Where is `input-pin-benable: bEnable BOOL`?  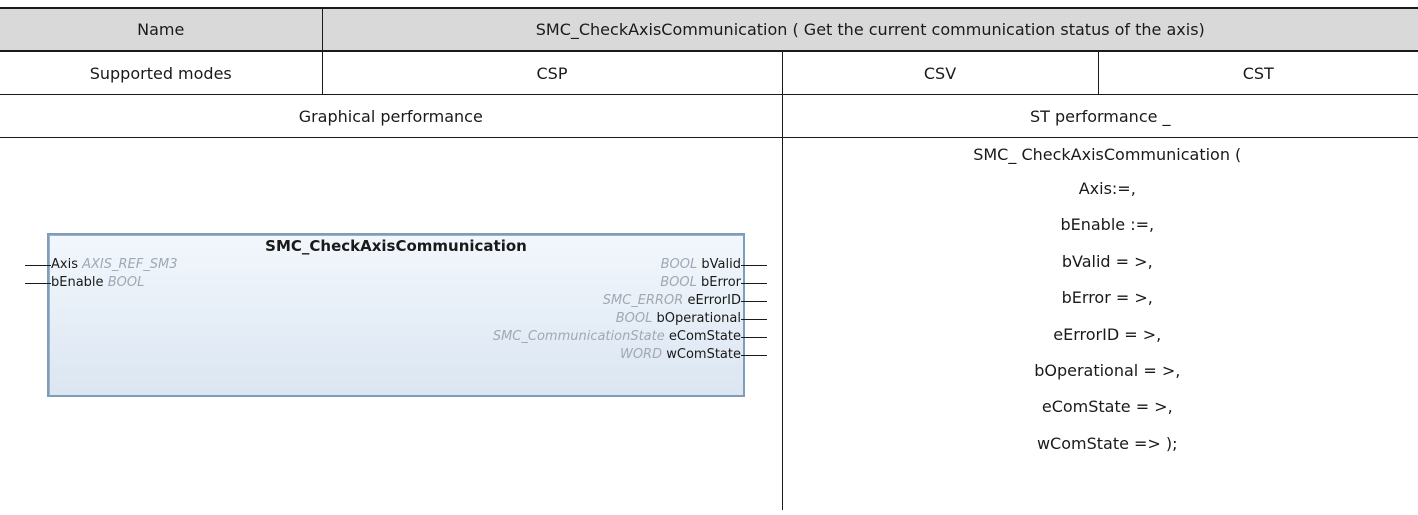 input-pin-benable: bEnable BOOL is located at coordinates (85, 283).